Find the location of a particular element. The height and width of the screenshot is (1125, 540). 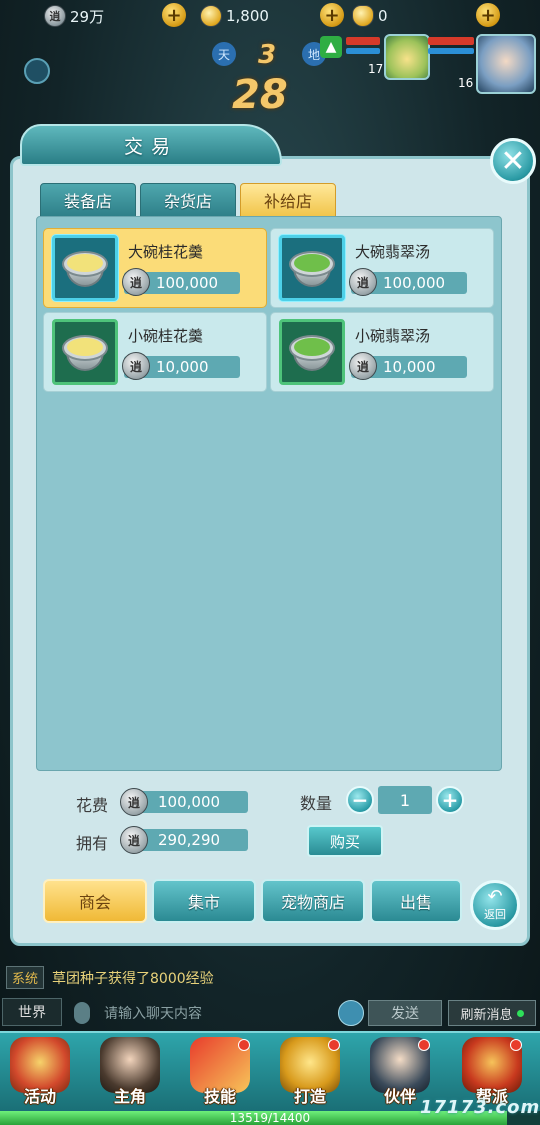

owned-label: 拥有 is located at coordinates (92, 843).